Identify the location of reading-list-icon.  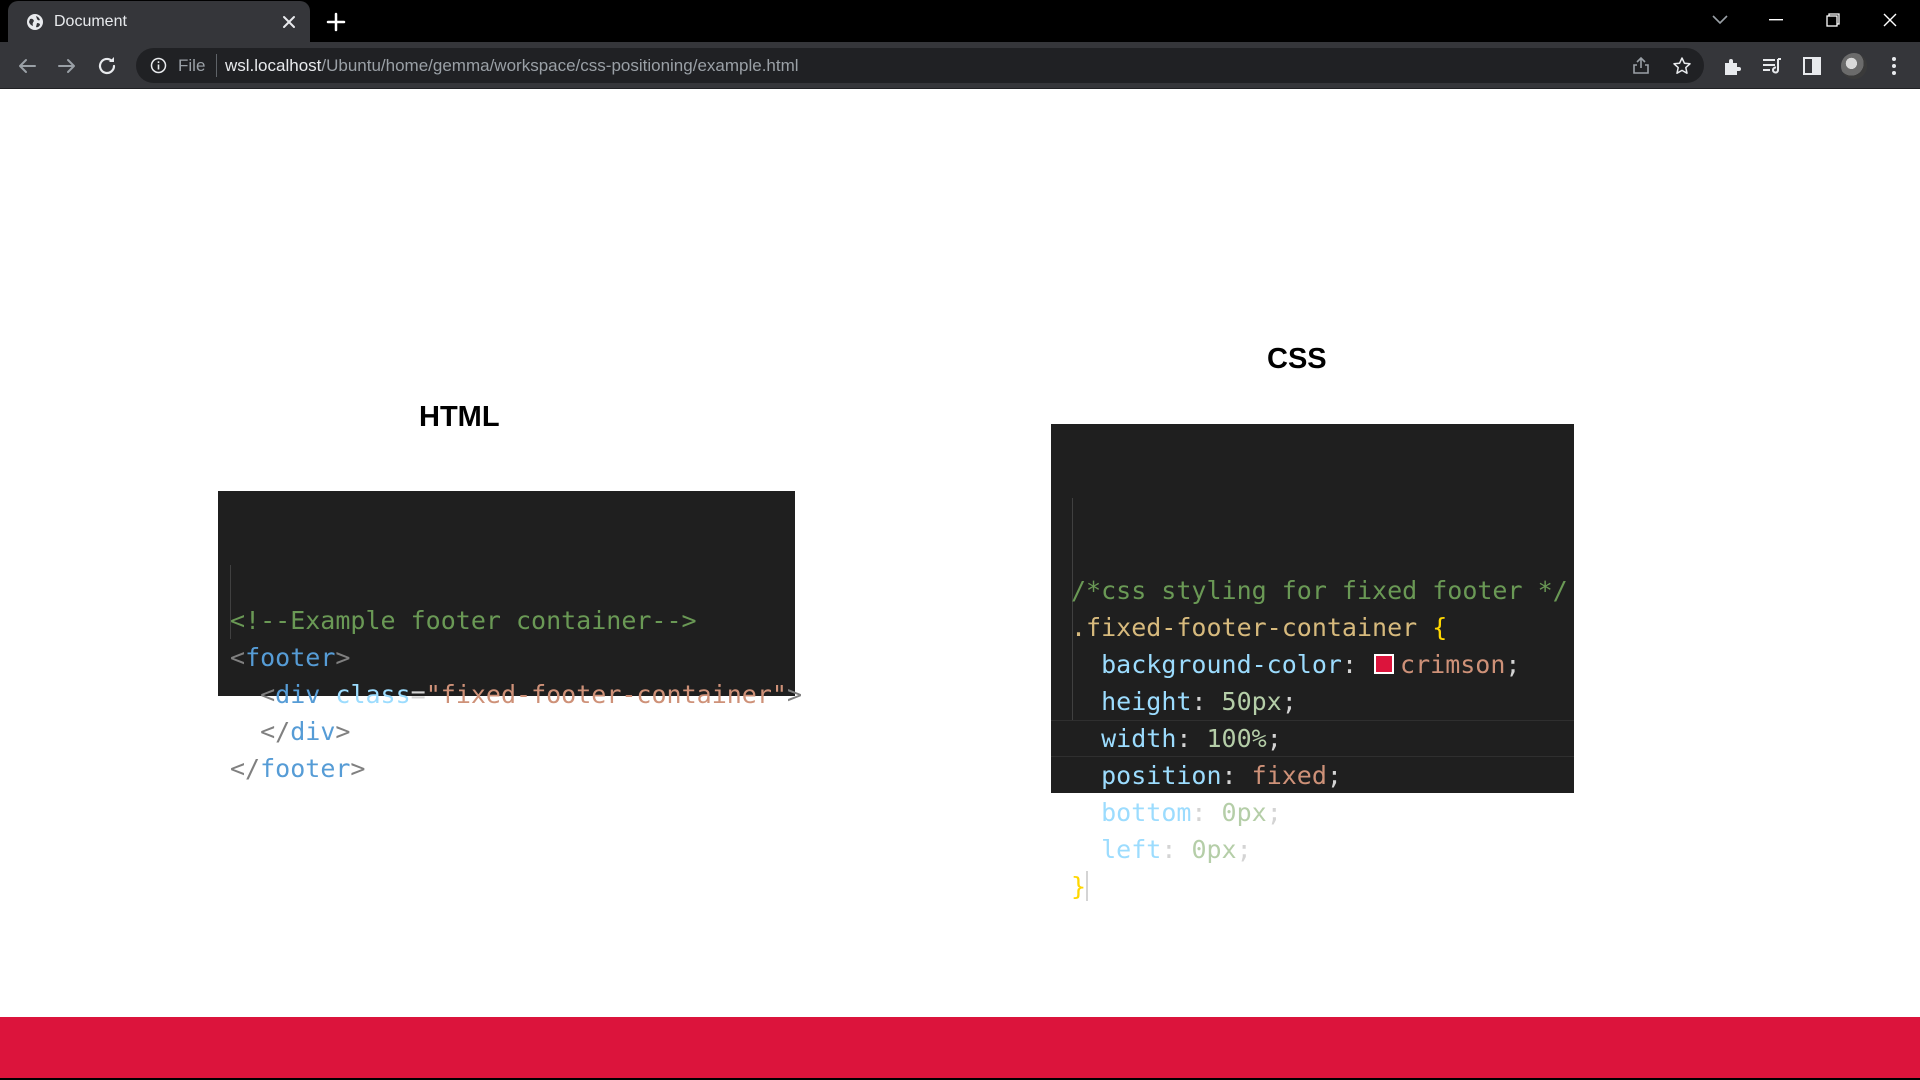
(1772, 66).